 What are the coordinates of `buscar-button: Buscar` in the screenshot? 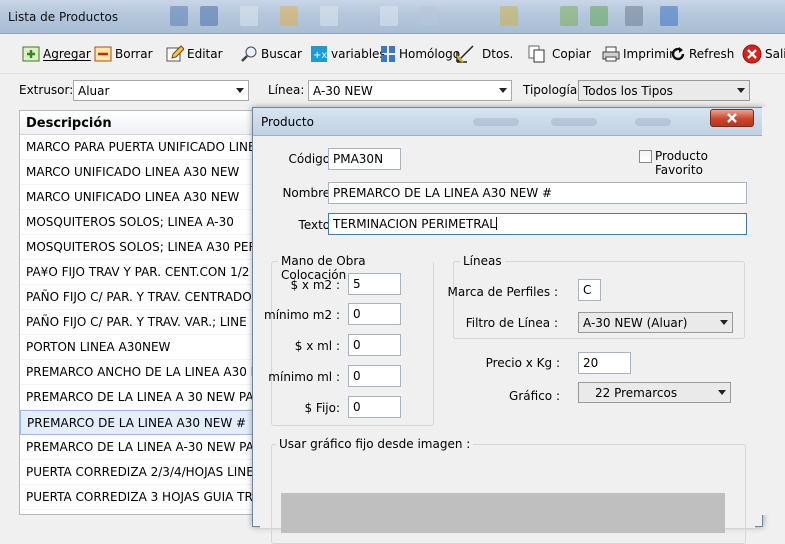 It's located at (271, 54).